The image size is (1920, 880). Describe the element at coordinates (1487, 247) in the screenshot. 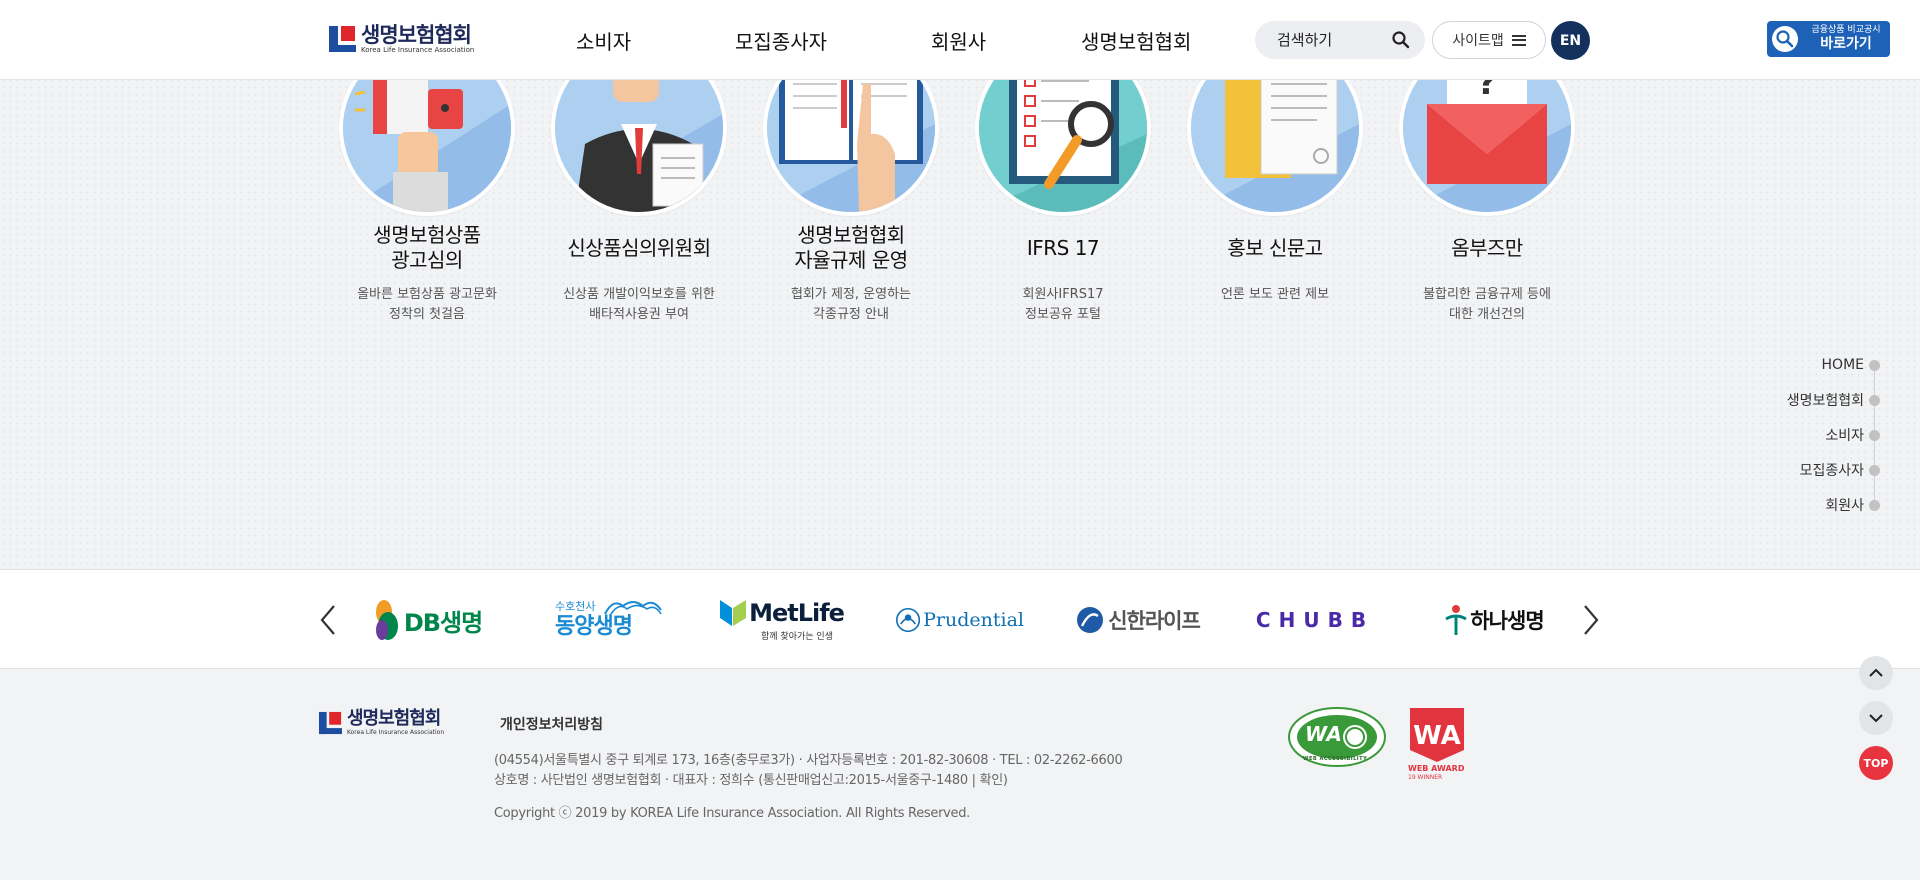

I see `service-title: 옴부즈만` at that location.